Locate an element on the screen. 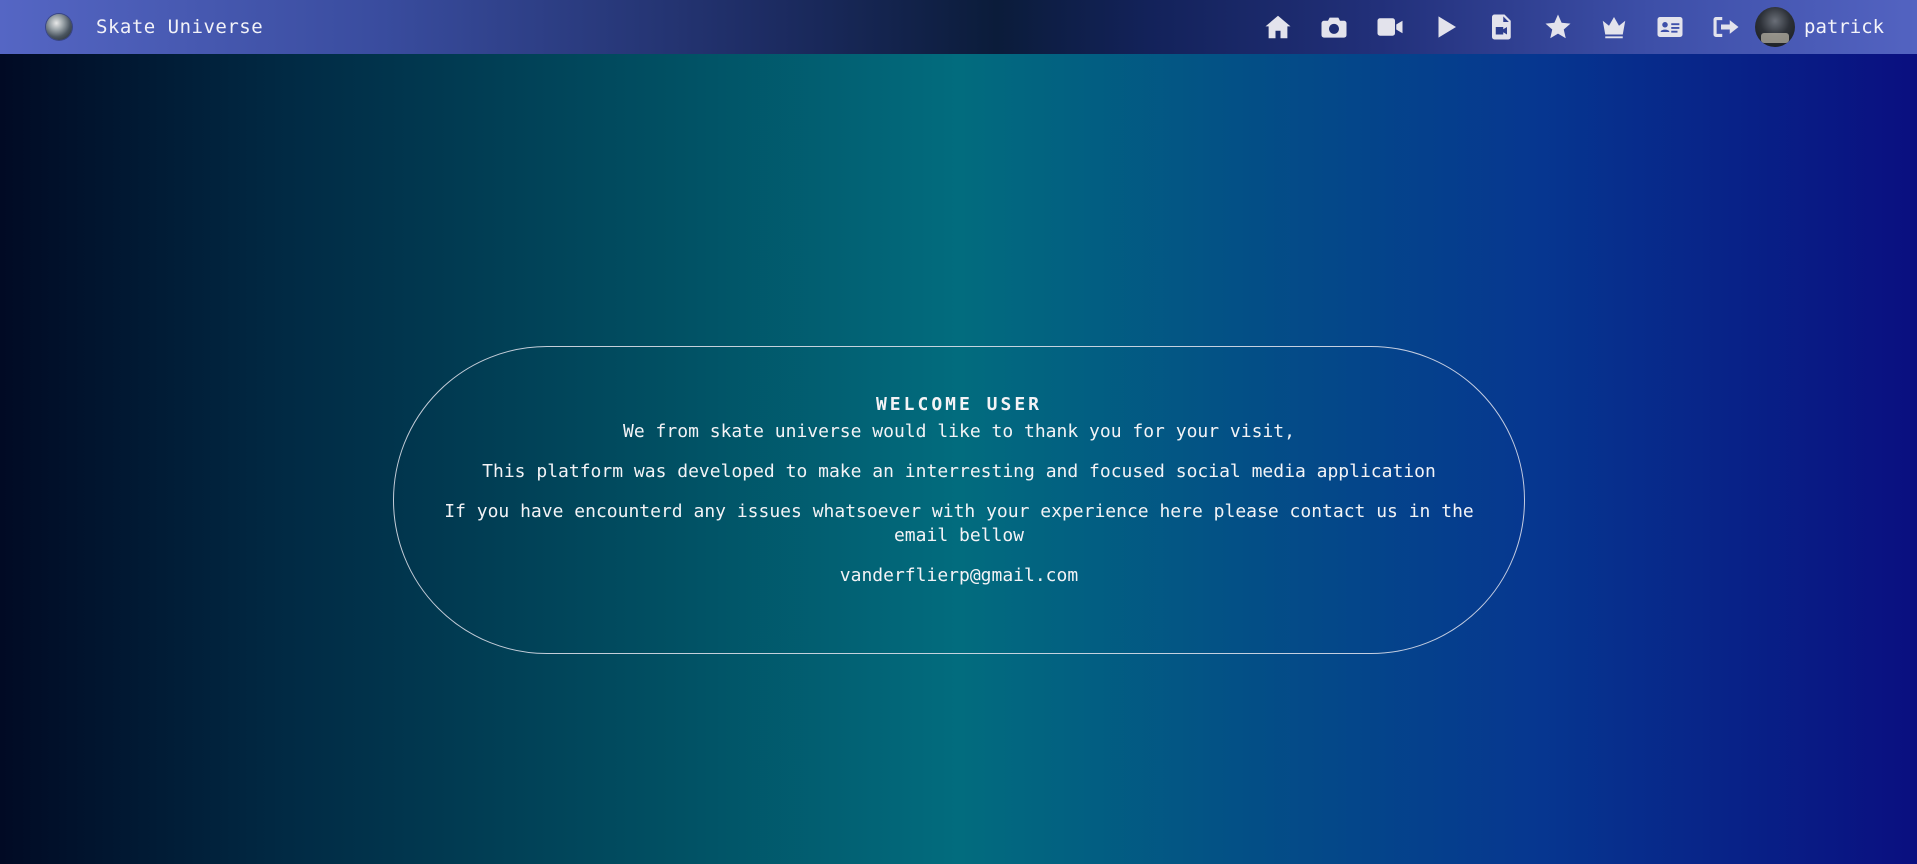  file-video-icon is located at coordinates (1502, 27).